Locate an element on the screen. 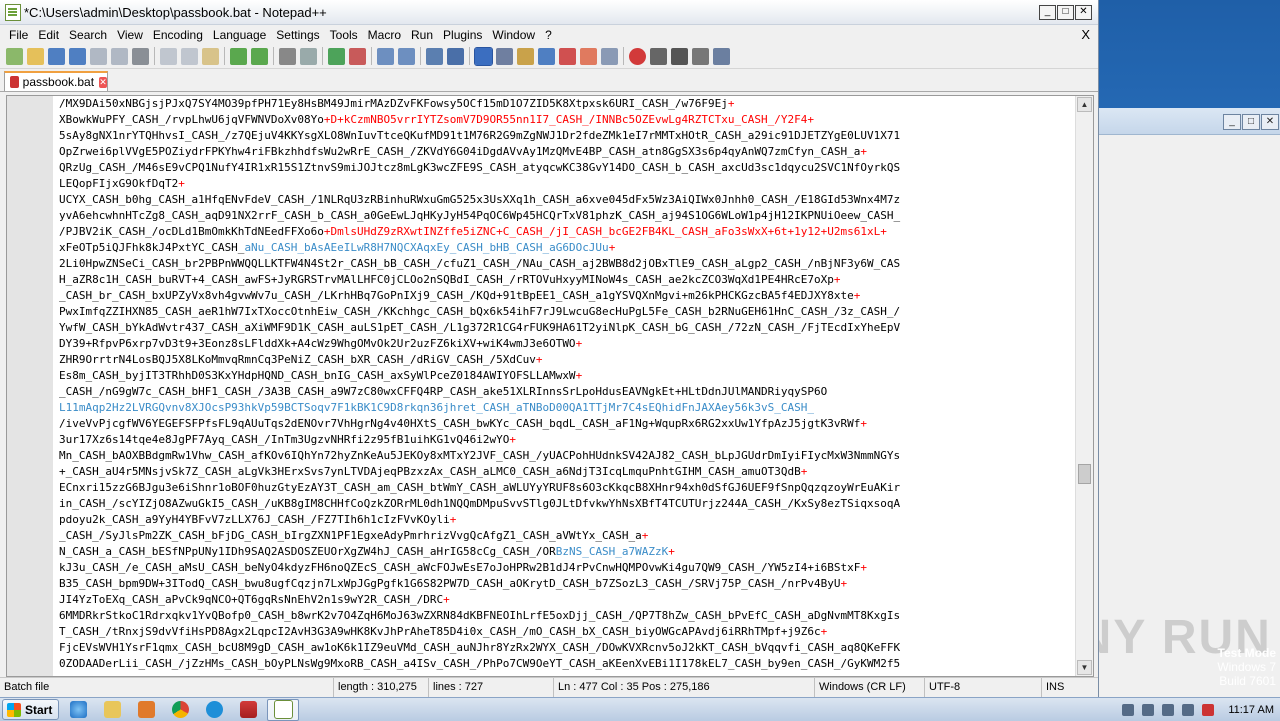 The image size is (1280, 721). vertical-scrollbar: ▲ ▼ is located at coordinates (1084, 386).